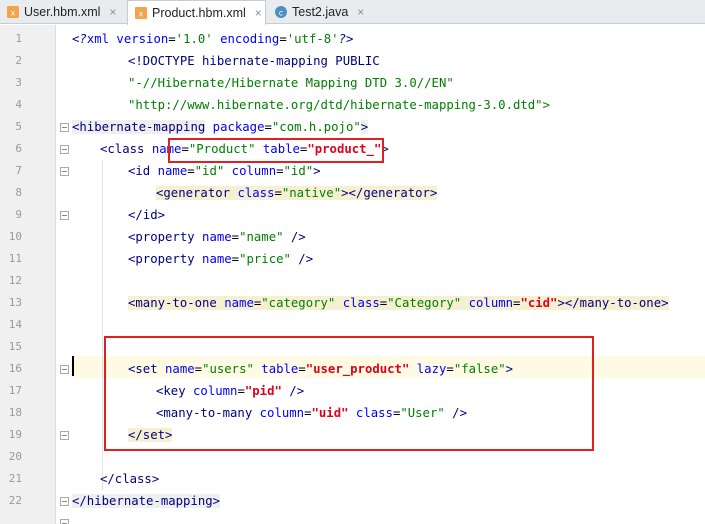 The width and height of the screenshot is (705, 524). What do you see at coordinates (15, 500) in the screenshot?
I see `line-number: 22` at bounding box center [15, 500].